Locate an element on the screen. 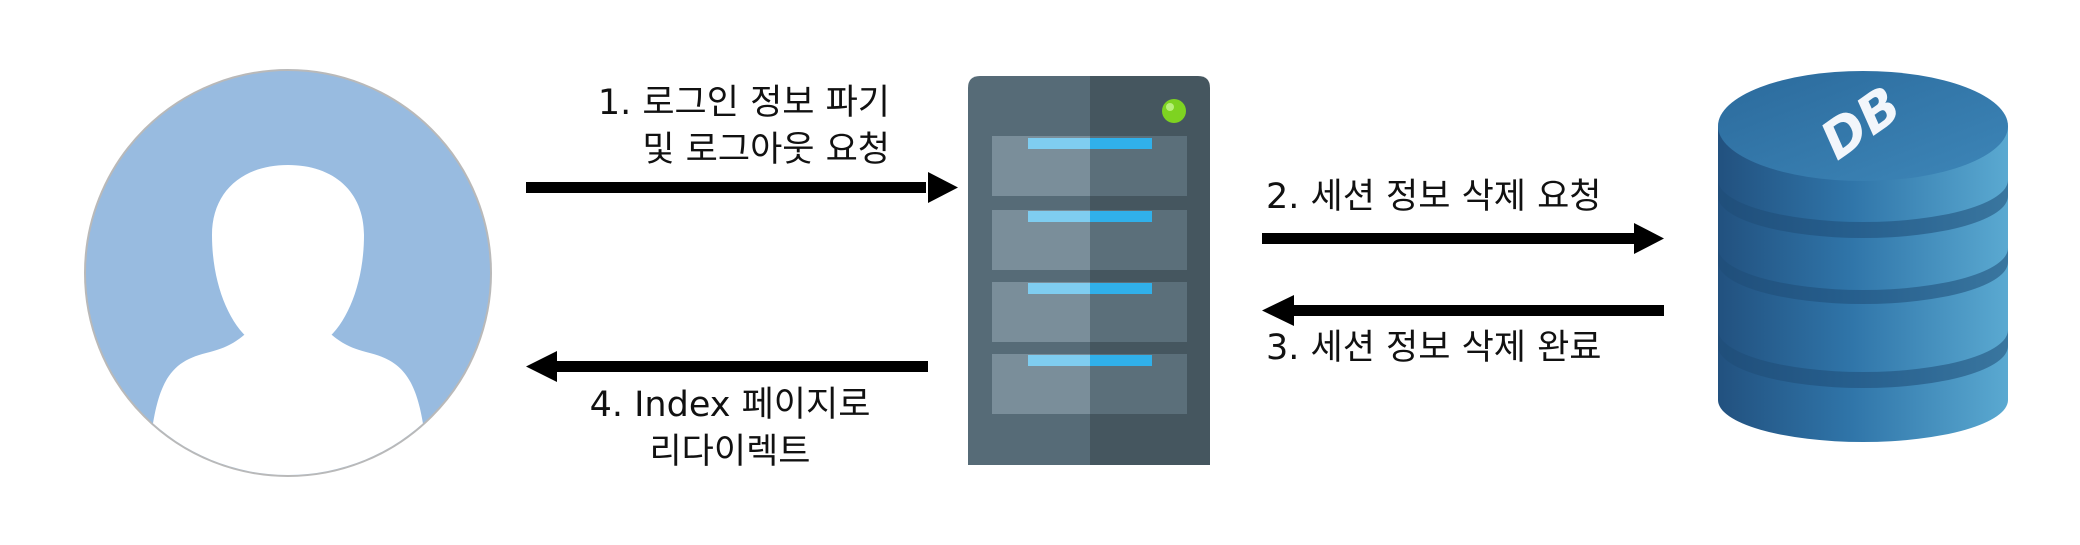 This screenshot has width=2080, height=545. arrow-step3 is located at coordinates (1463, 310).